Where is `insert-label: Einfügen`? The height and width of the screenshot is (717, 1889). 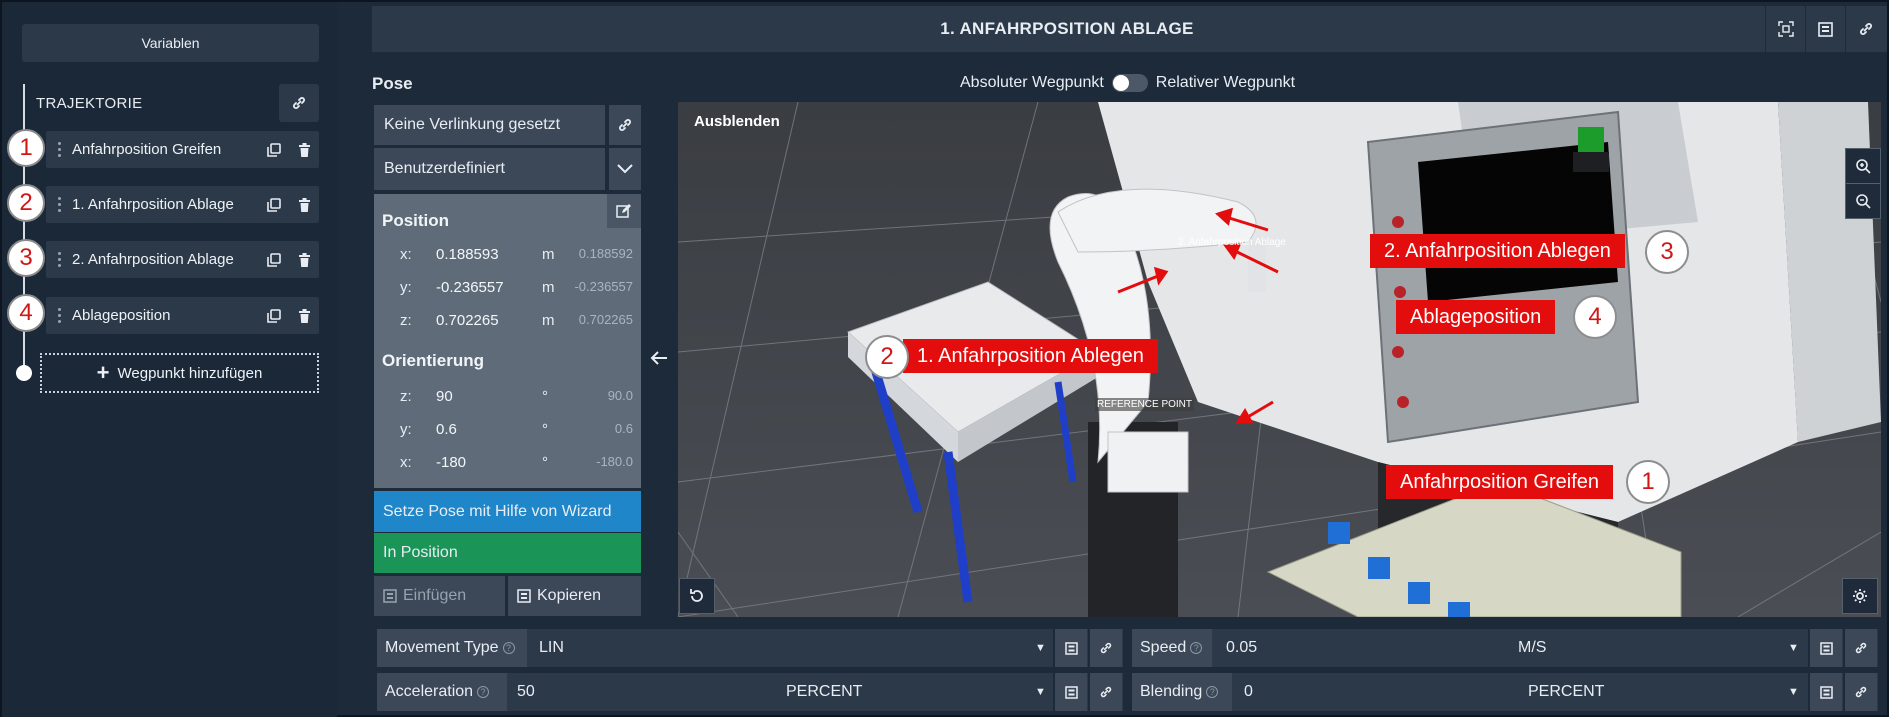
insert-label: Einfügen is located at coordinates (435, 595).